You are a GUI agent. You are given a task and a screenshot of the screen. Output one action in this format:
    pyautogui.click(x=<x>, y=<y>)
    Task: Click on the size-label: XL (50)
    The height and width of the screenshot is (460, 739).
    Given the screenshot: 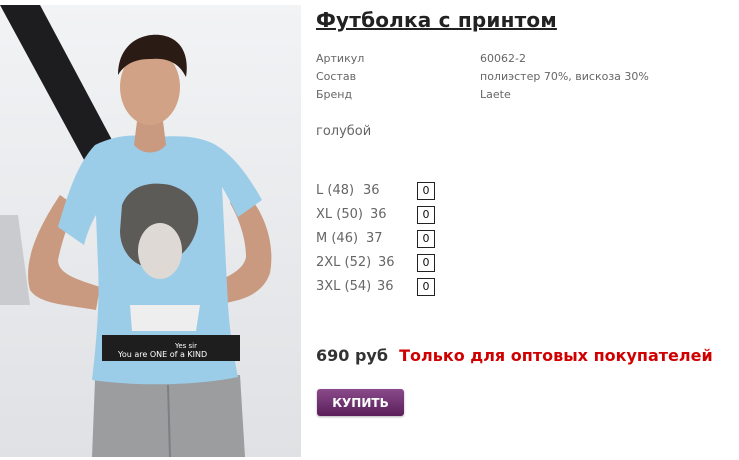 What is the action you would take?
    pyautogui.click(x=339, y=214)
    